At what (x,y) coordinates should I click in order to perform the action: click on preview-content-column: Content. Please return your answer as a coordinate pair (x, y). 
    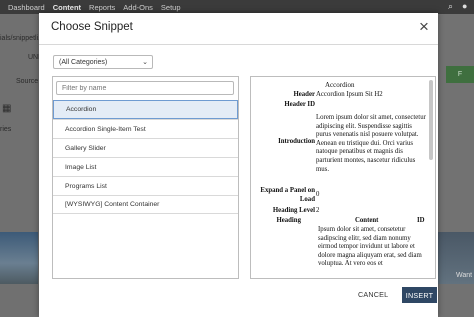
    Looking at the image, I should click on (367, 220).